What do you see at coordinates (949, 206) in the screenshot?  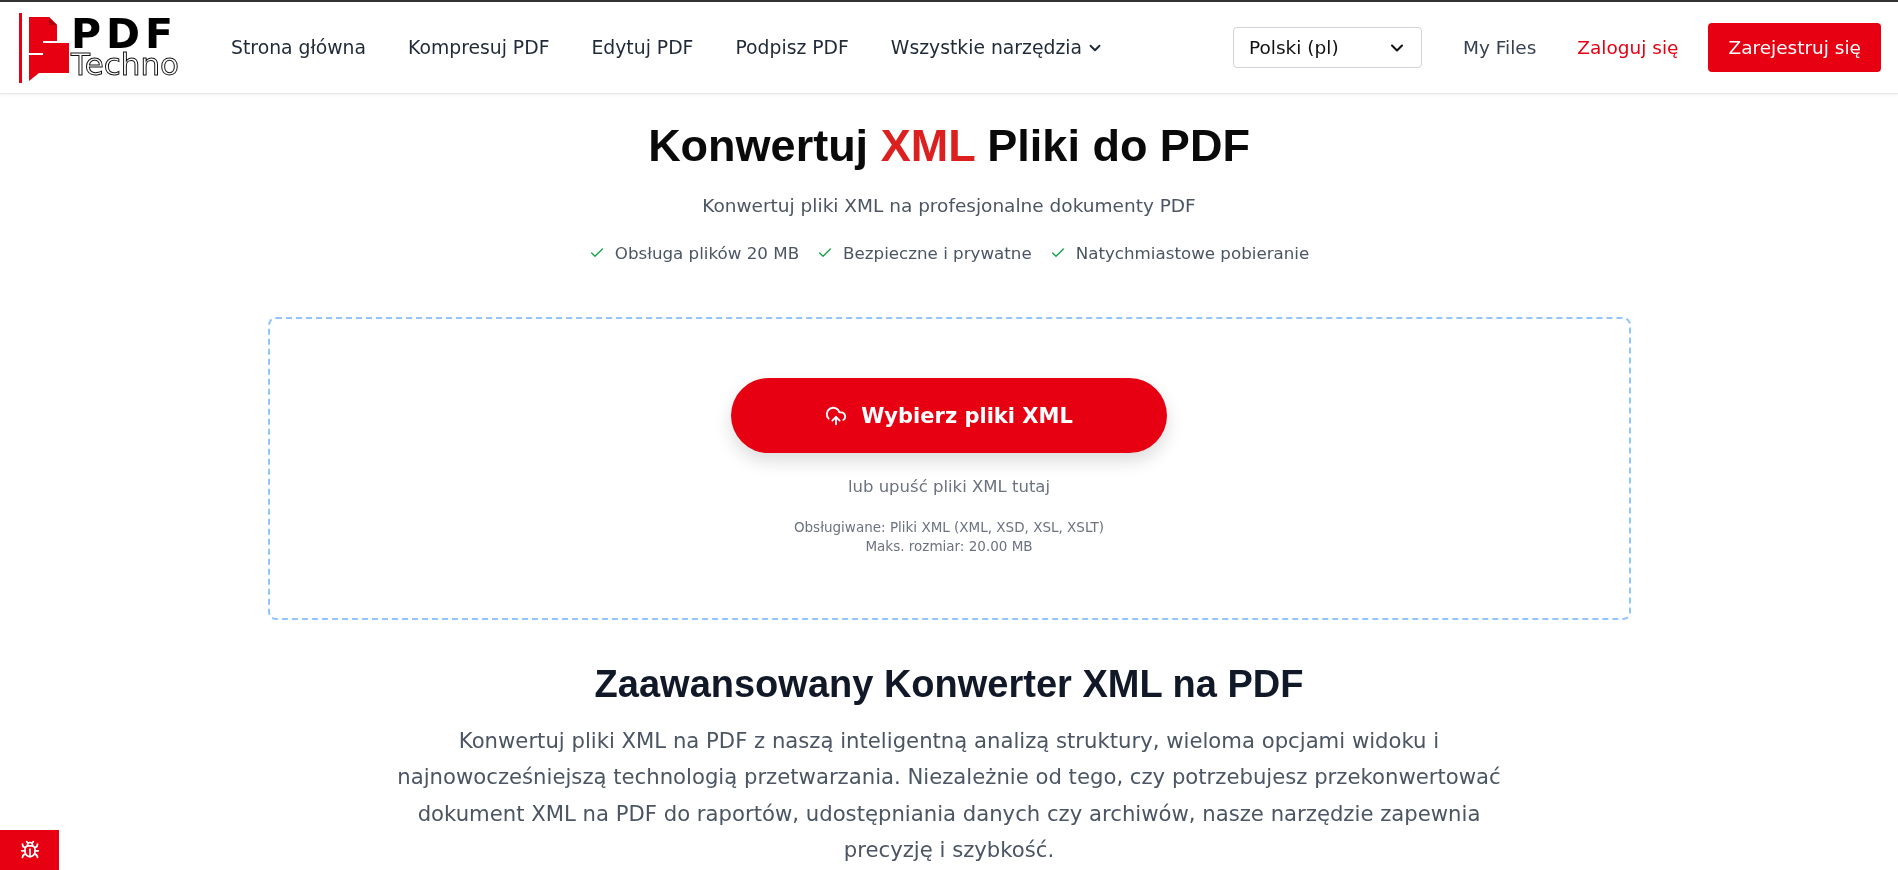 I see `page-subtitle: Konwertuj pliki XML na profesjonalne dokumenty PDF` at bounding box center [949, 206].